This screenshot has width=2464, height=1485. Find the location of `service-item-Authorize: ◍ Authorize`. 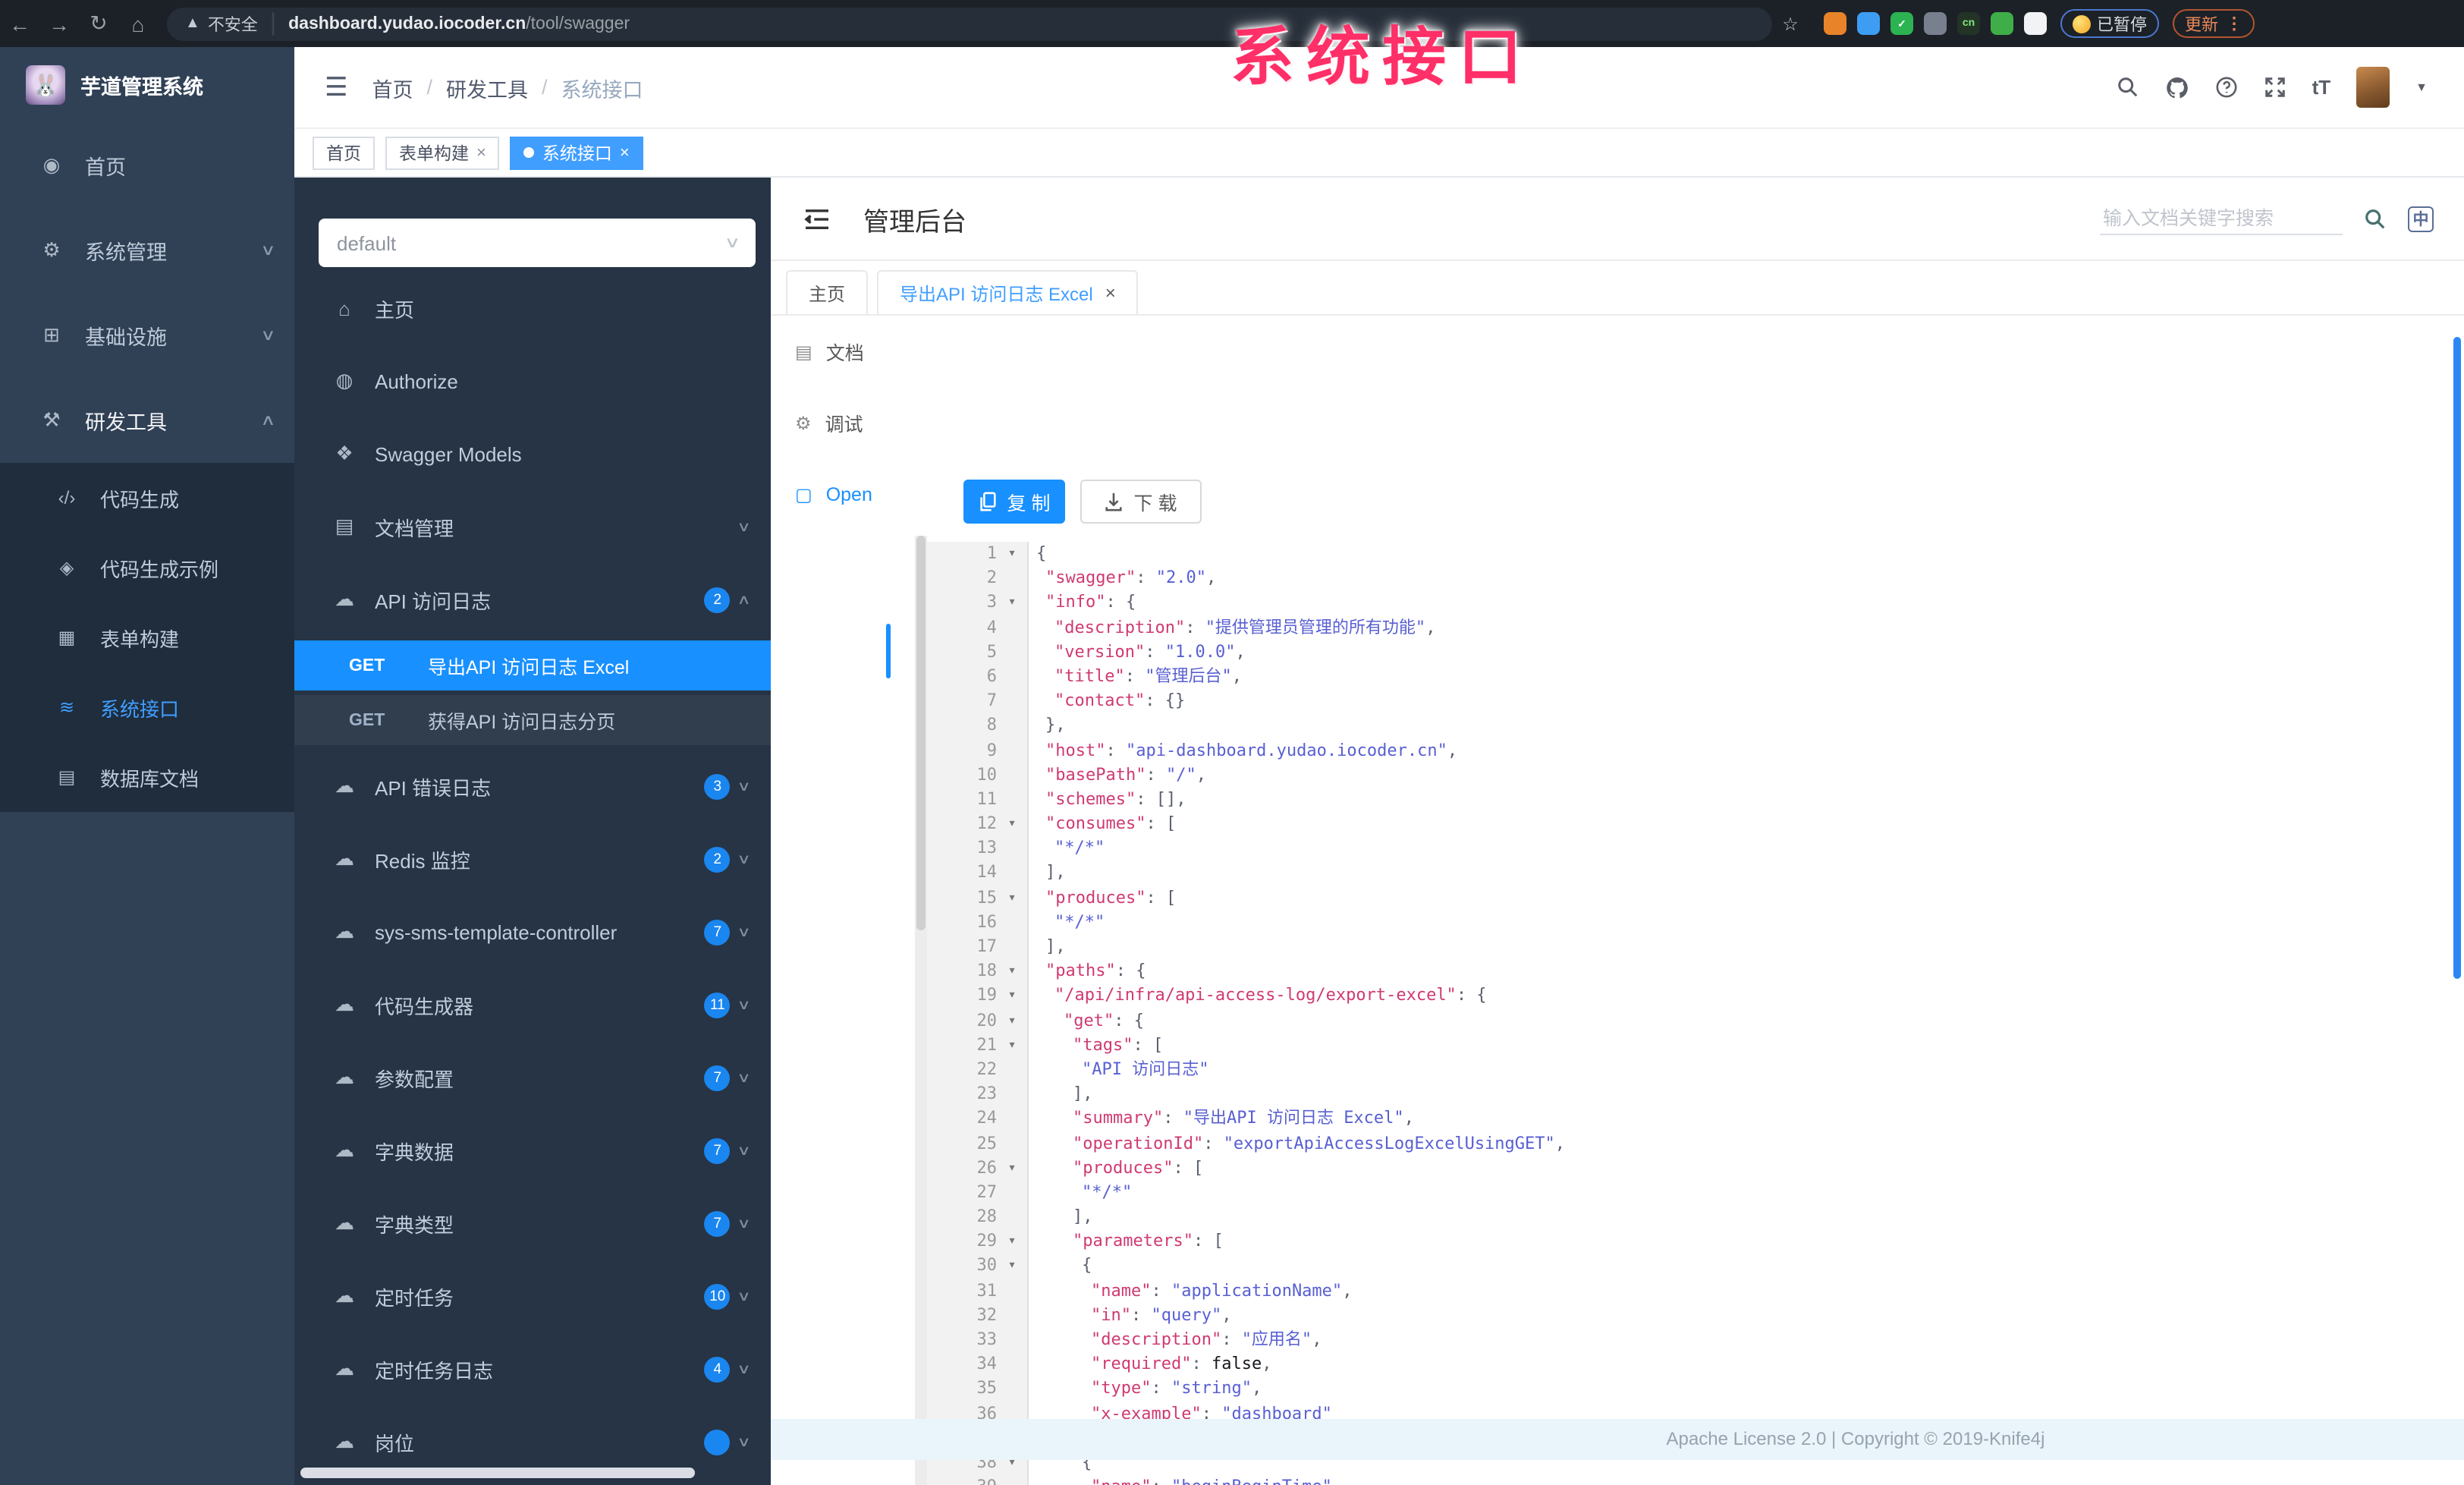

service-item-Authorize: ◍ Authorize is located at coordinates (532, 381).